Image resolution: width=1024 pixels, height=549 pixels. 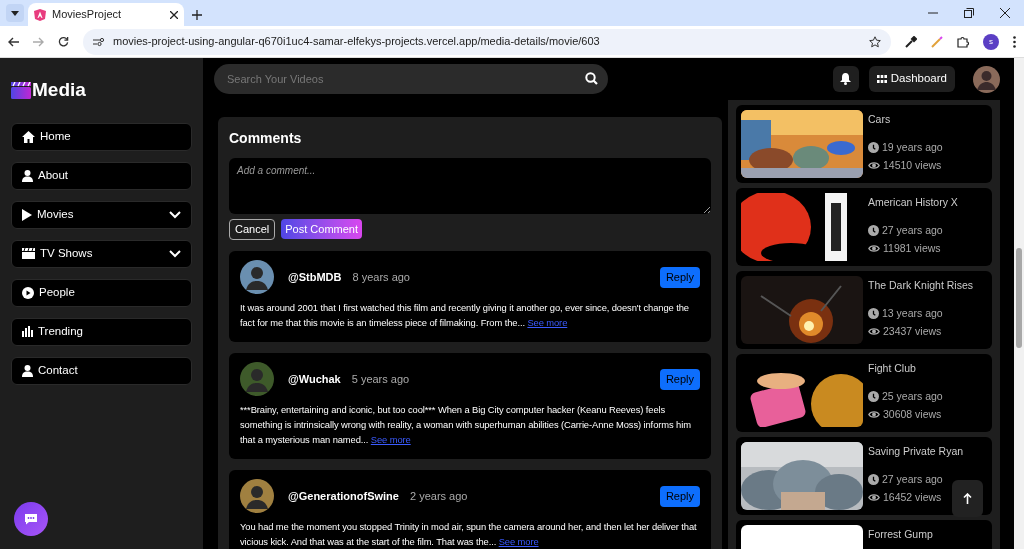 What do you see at coordinates (266, 138) in the screenshot?
I see `comments-title: Comments` at bounding box center [266, 138].